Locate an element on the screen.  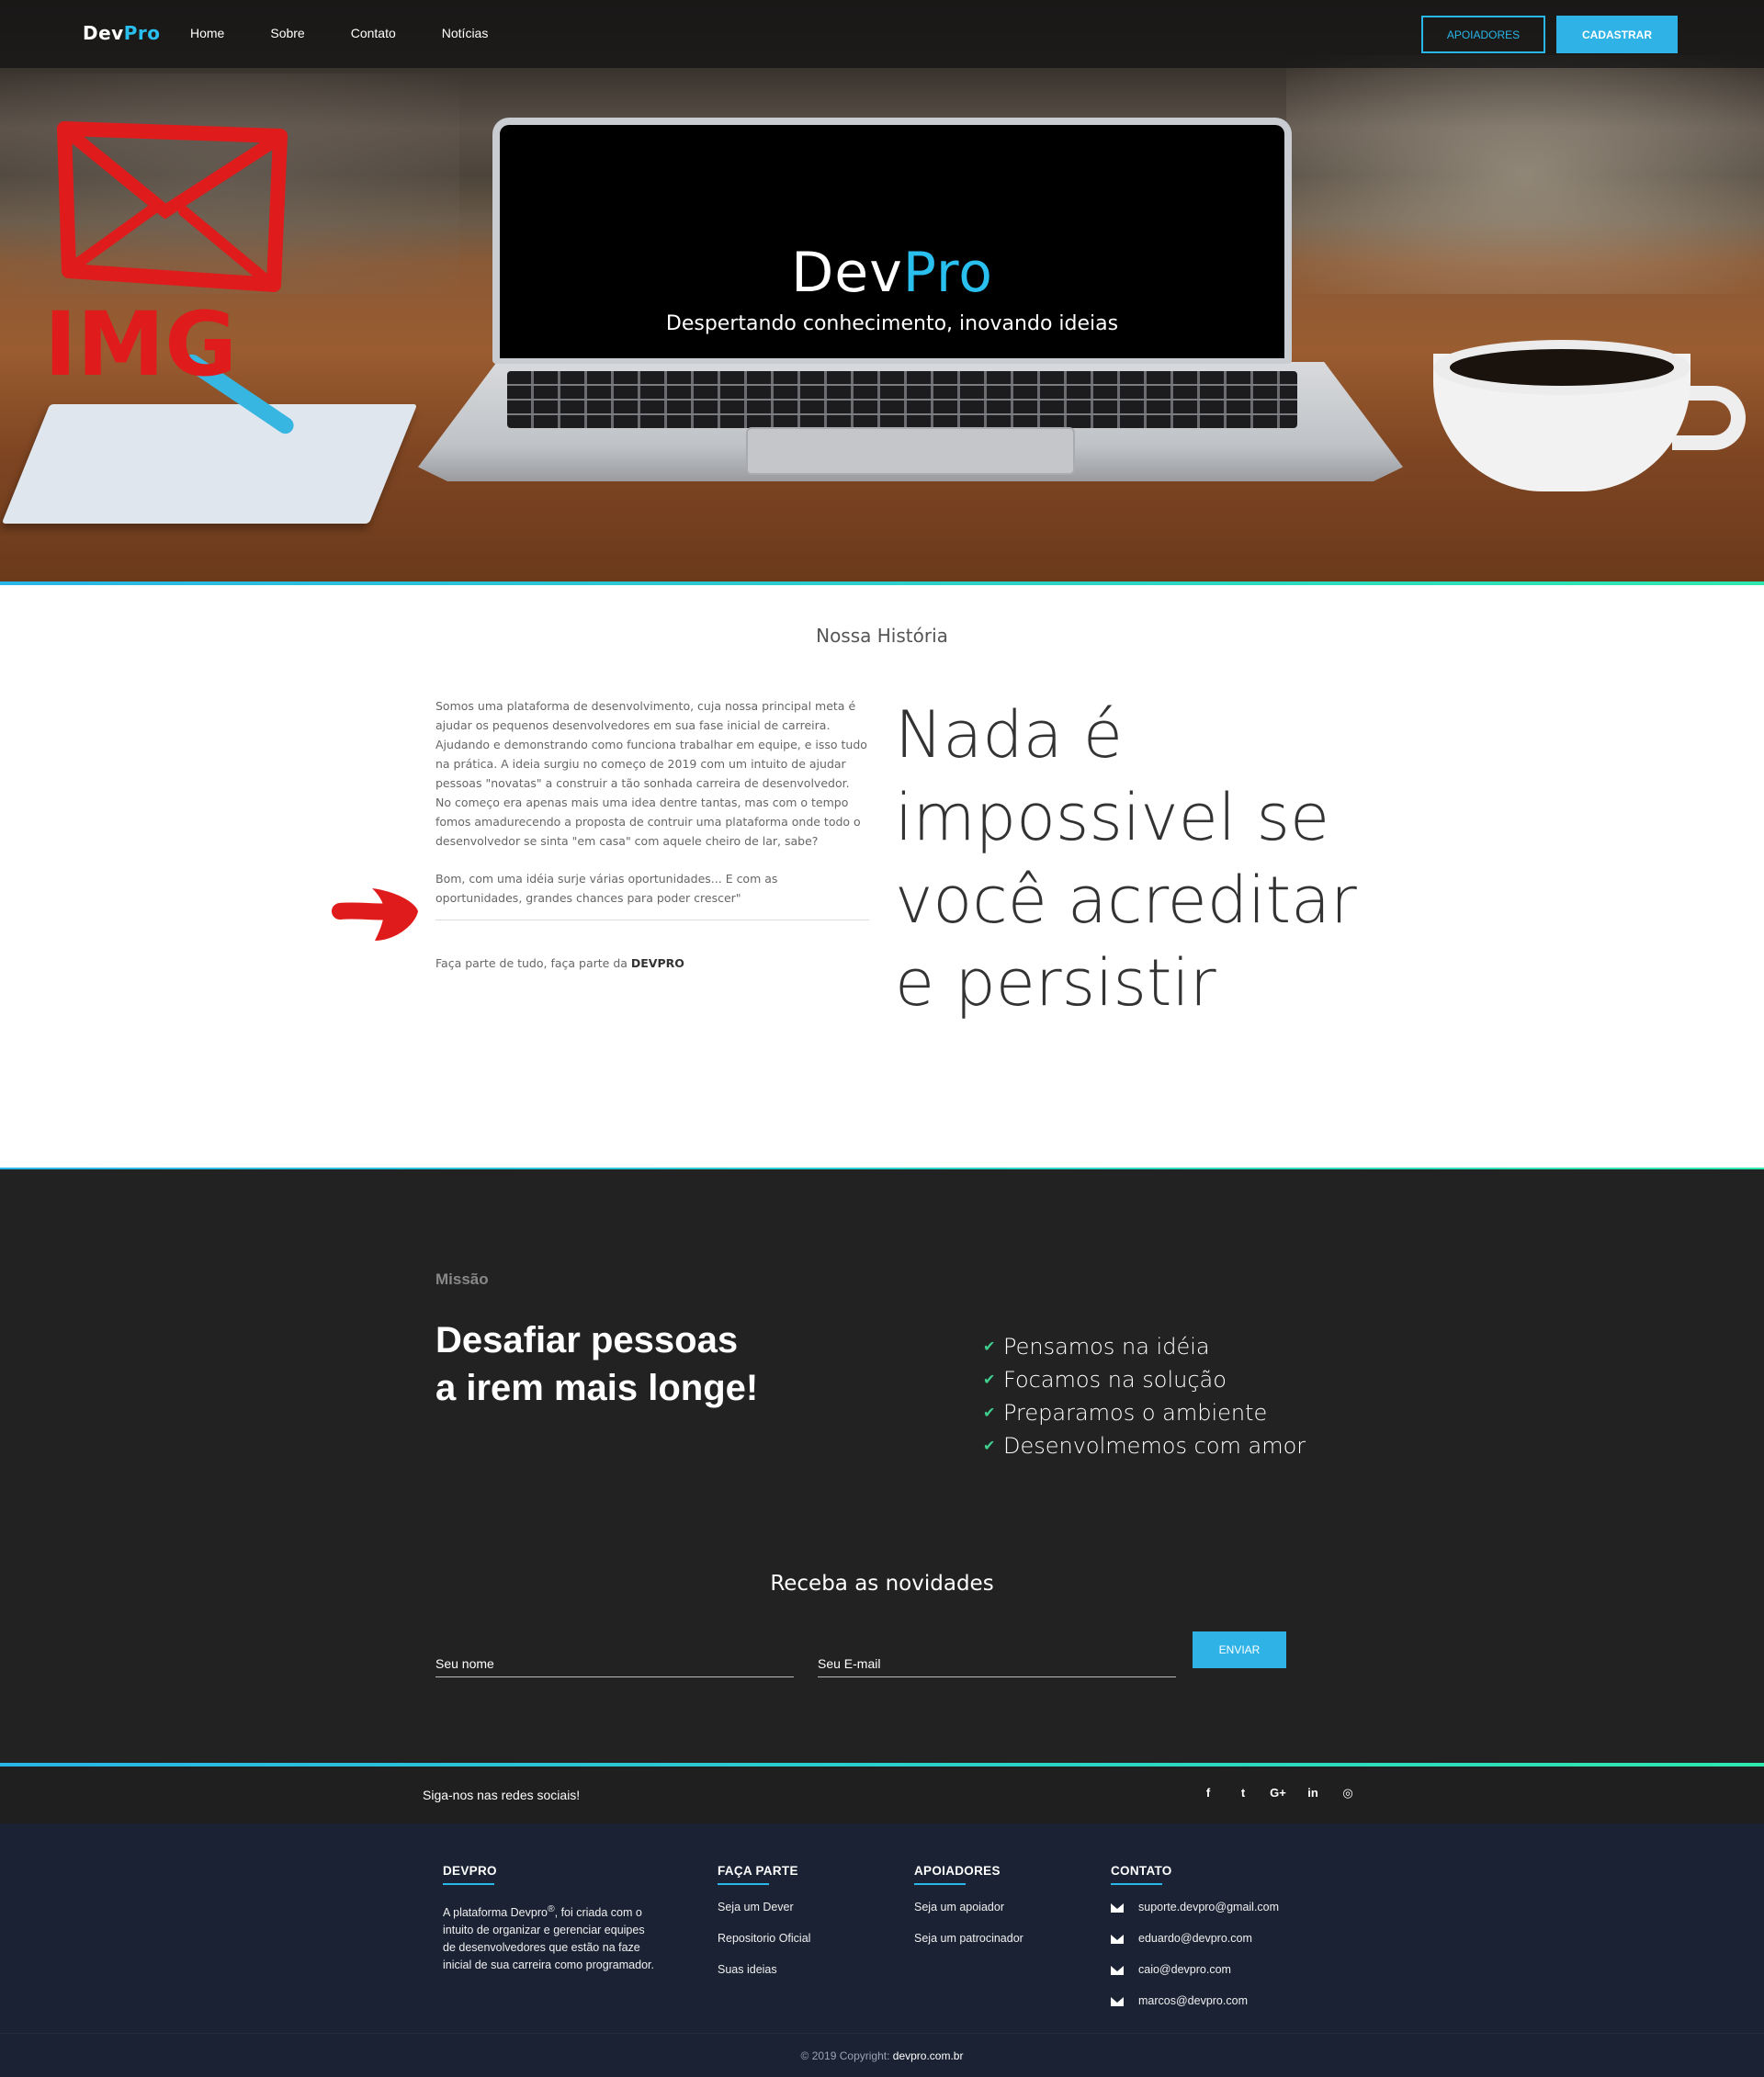
section-title: Nossa História is located at coordinates (882, 636).